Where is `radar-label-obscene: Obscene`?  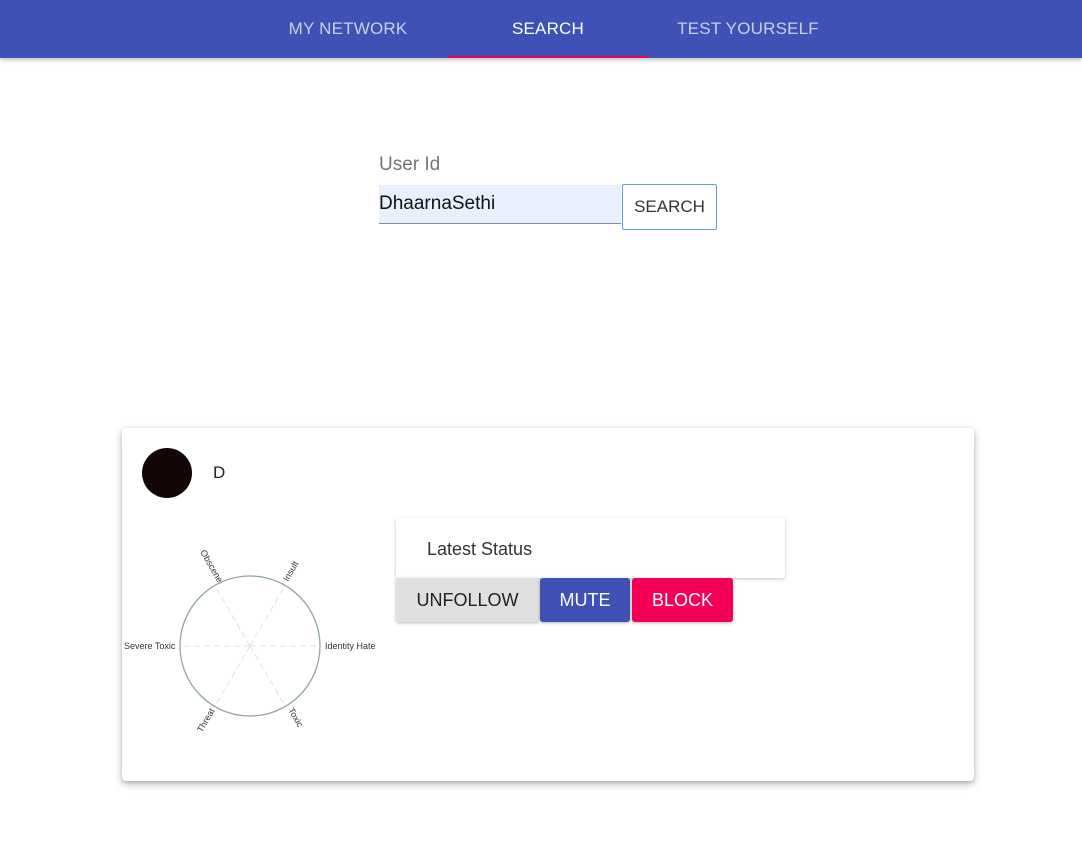
radar-label-obscene: Obscene is located at coordinates (211, 566).